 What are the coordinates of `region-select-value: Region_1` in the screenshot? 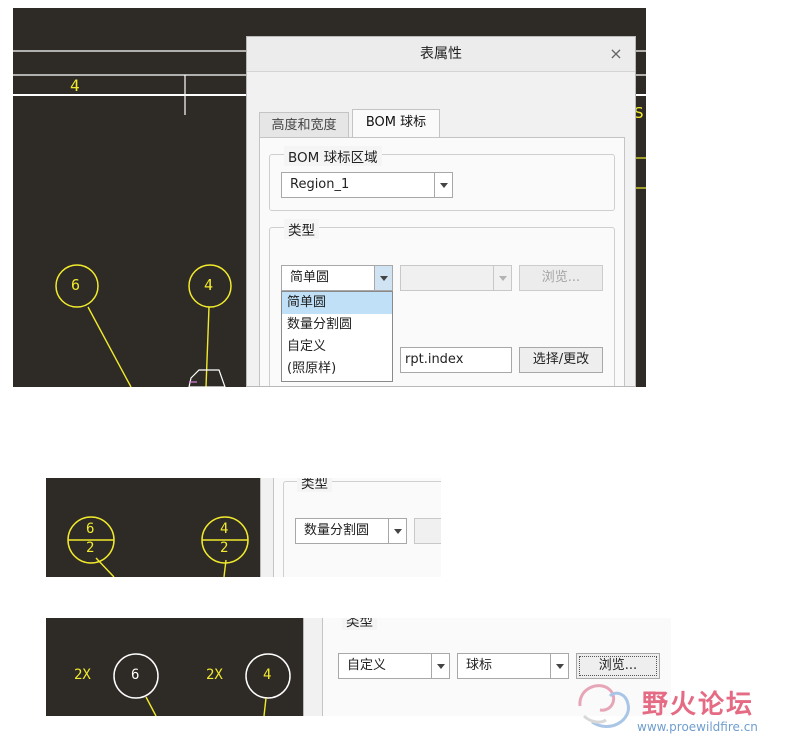 It's located at (320, 184).